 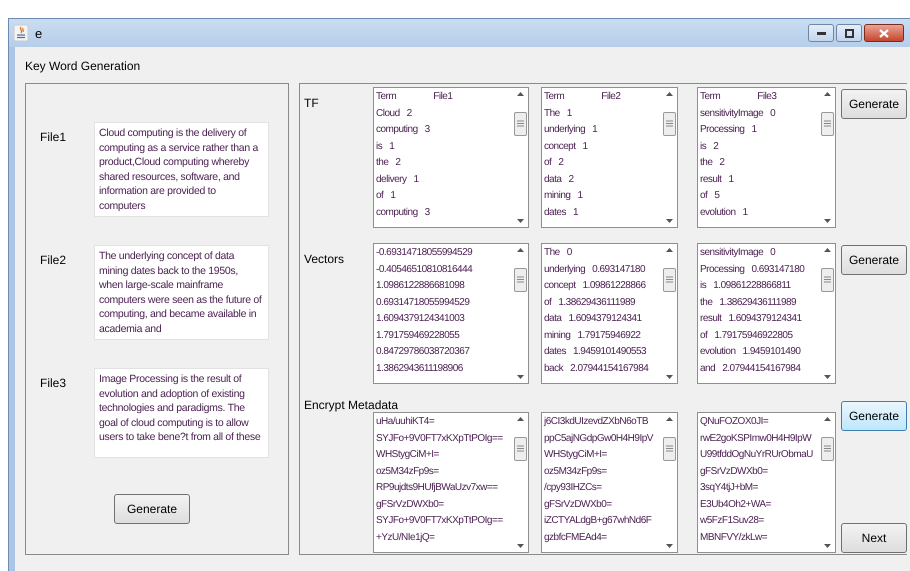 What do you see at coordinates (553, 179) in the screenshot?
I see `text-line: data` at bounding box center [553, 179].